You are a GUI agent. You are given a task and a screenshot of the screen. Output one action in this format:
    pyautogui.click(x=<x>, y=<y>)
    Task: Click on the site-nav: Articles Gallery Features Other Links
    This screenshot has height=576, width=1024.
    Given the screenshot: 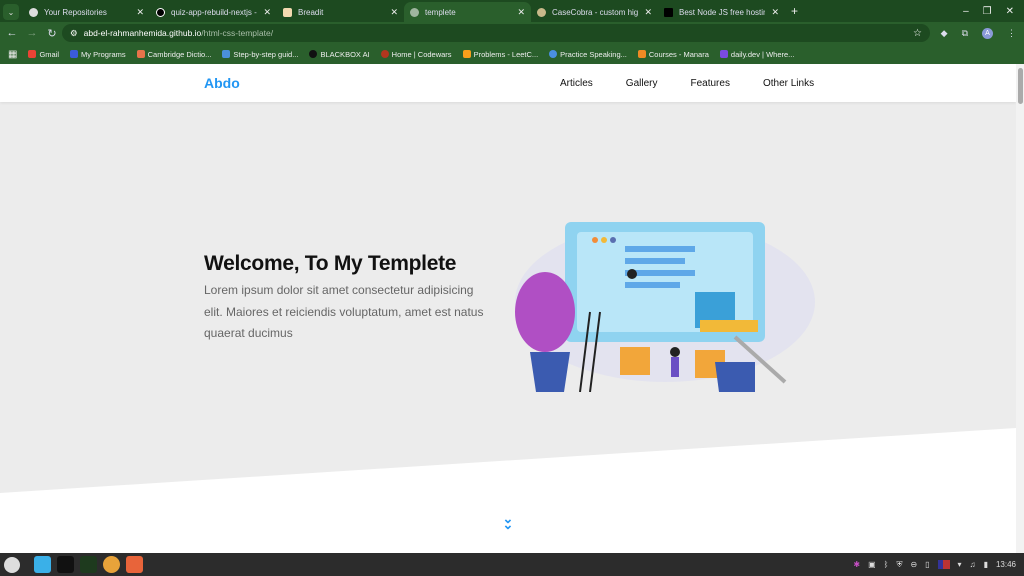 What is the action you would take?
    pyautogui.click(x=703, y=83)
    